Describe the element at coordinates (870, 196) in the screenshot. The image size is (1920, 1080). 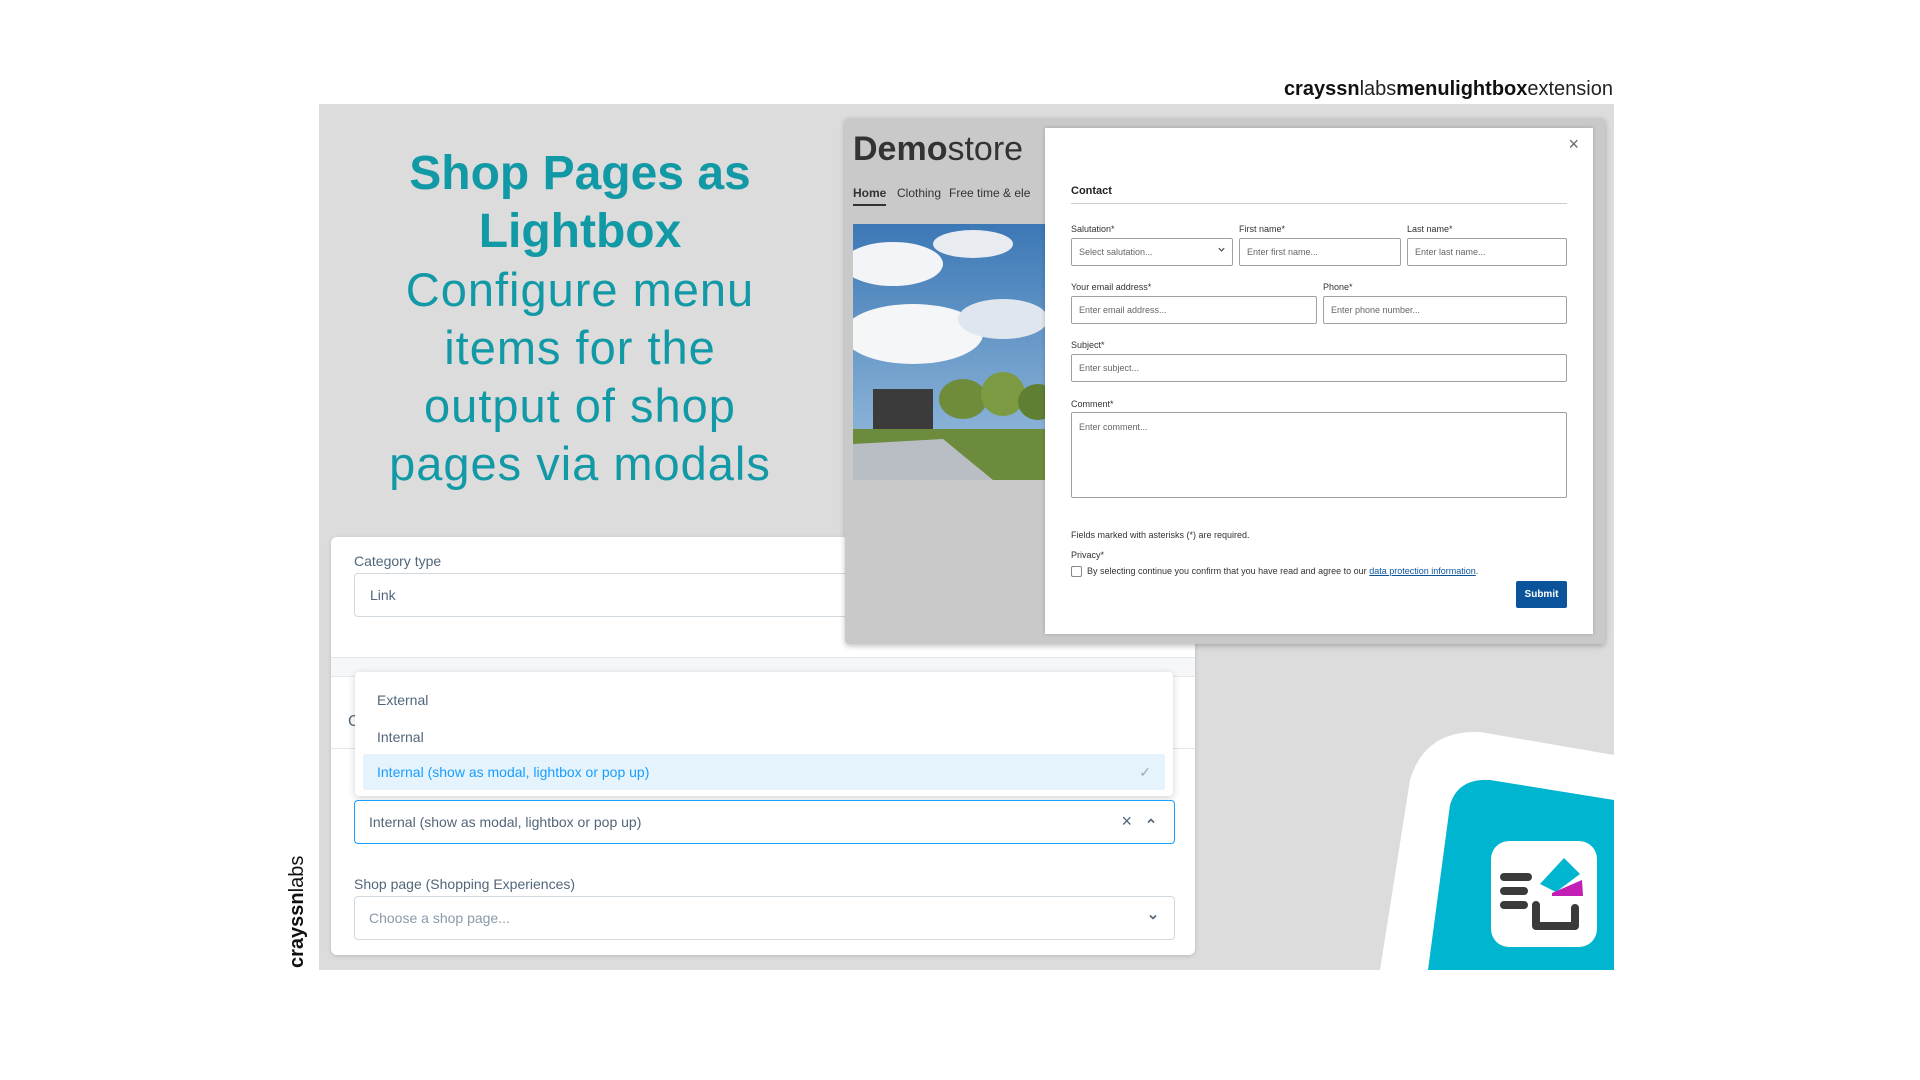
I see `nav-home: Home` at that location.